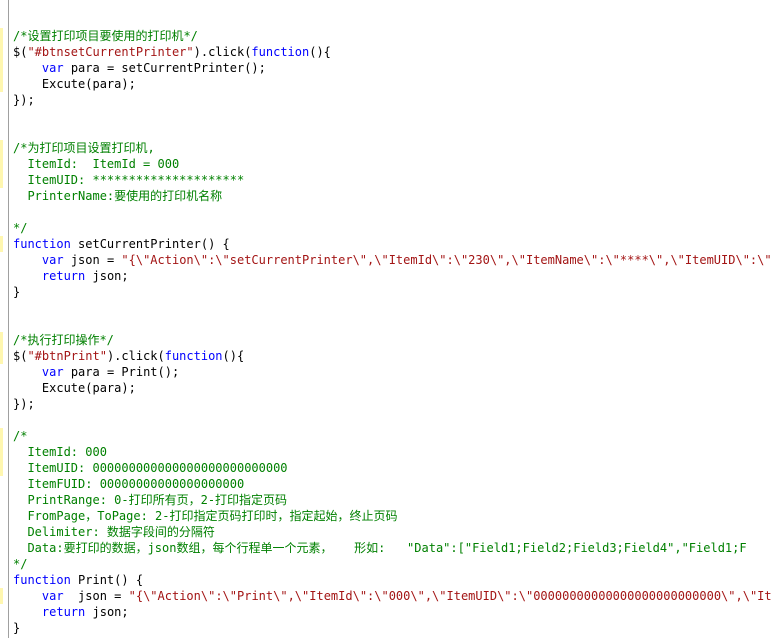 The height and width of the screenshot is (638, 771). I want to click on code-line: var para = Print();, so click(392, 372).